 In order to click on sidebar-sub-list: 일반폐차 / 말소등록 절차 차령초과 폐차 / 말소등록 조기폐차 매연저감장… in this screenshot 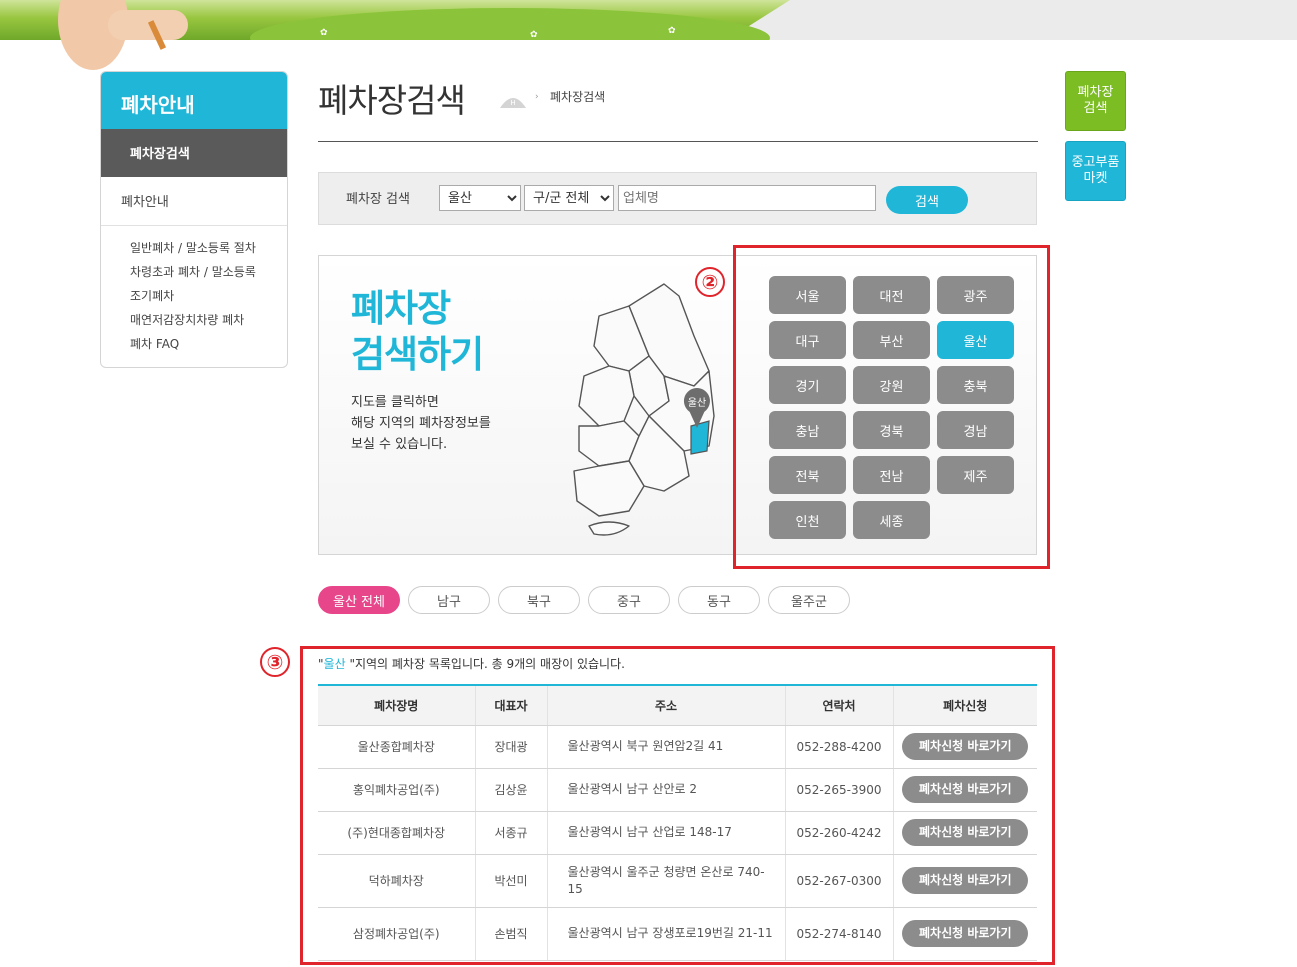, I will do `click(194, 291)`.